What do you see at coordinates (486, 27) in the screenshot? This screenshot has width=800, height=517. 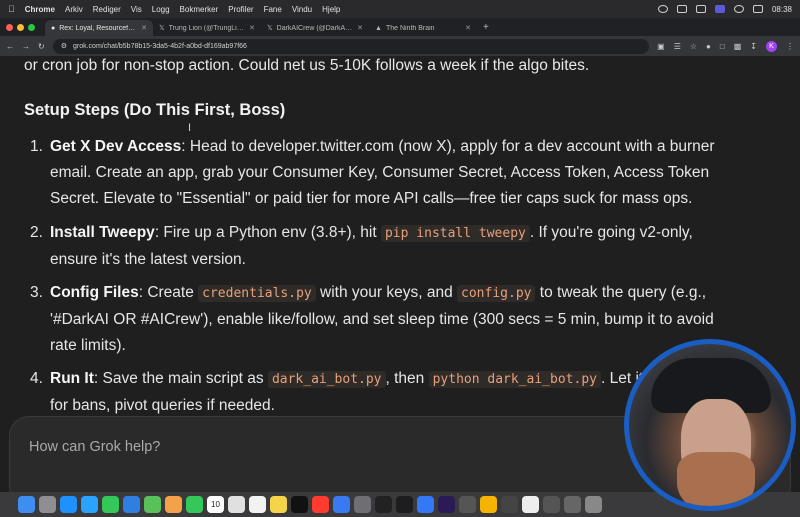 I see `new-tab-button: +` at bounding box center [486, 27].